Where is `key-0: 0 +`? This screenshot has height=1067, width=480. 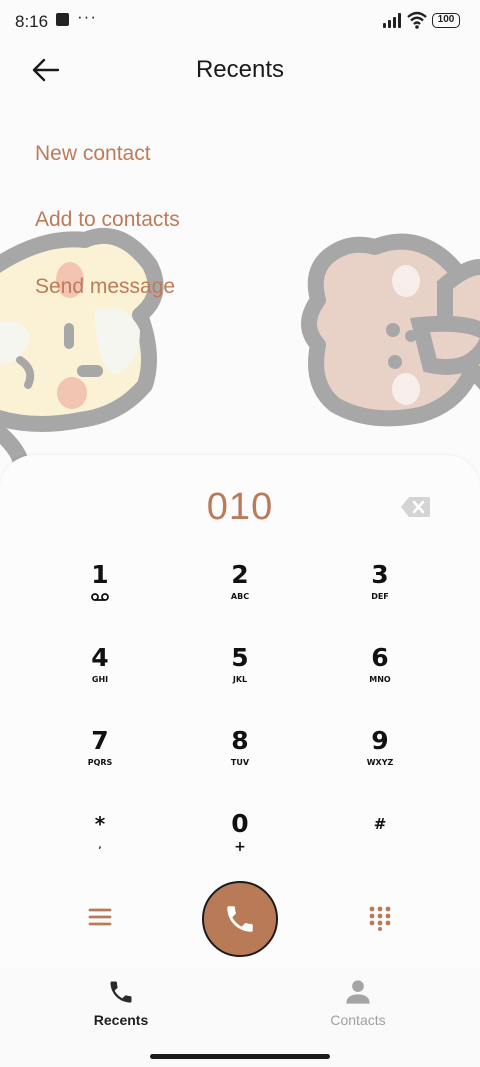
key-0: 0 + is located at coordinates (240, 844).